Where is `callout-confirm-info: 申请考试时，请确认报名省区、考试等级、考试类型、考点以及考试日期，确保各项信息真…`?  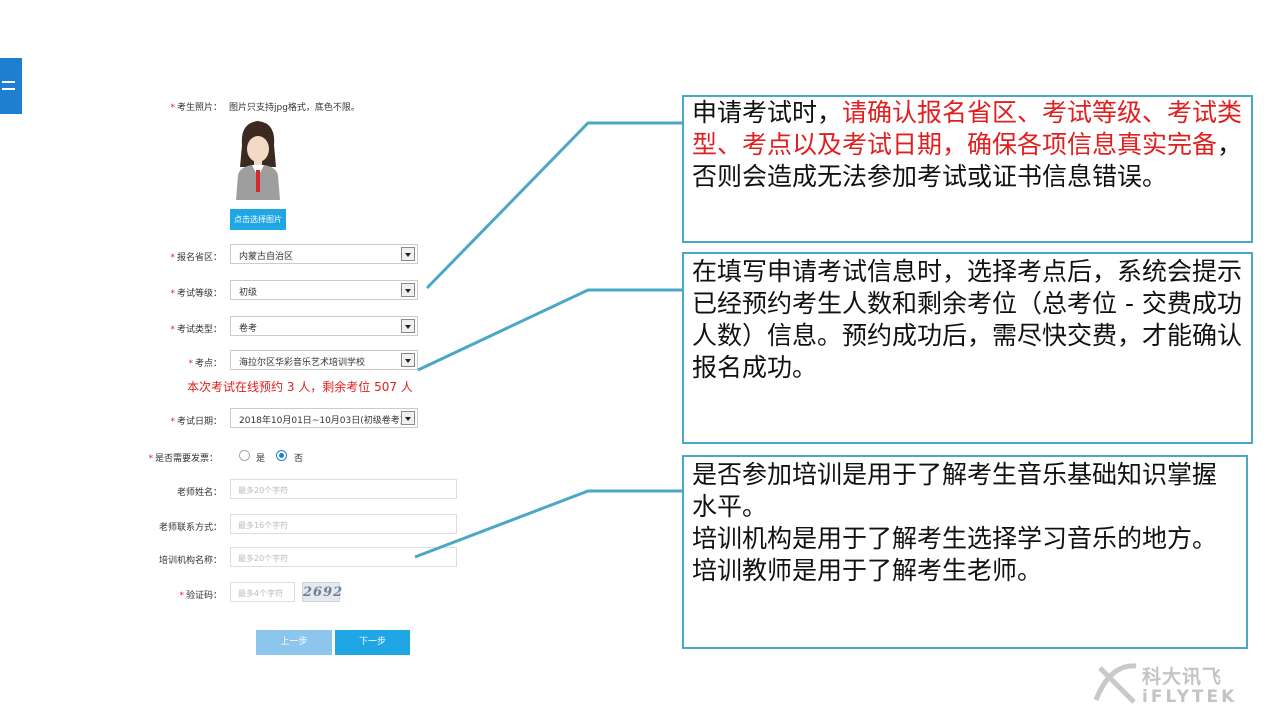 callout-confirm-info: 申请考试时，请确认报名省区、考试等级、考试类型、考点以及考试日期，确保各项信息真… is located at coordinates (967, 169).